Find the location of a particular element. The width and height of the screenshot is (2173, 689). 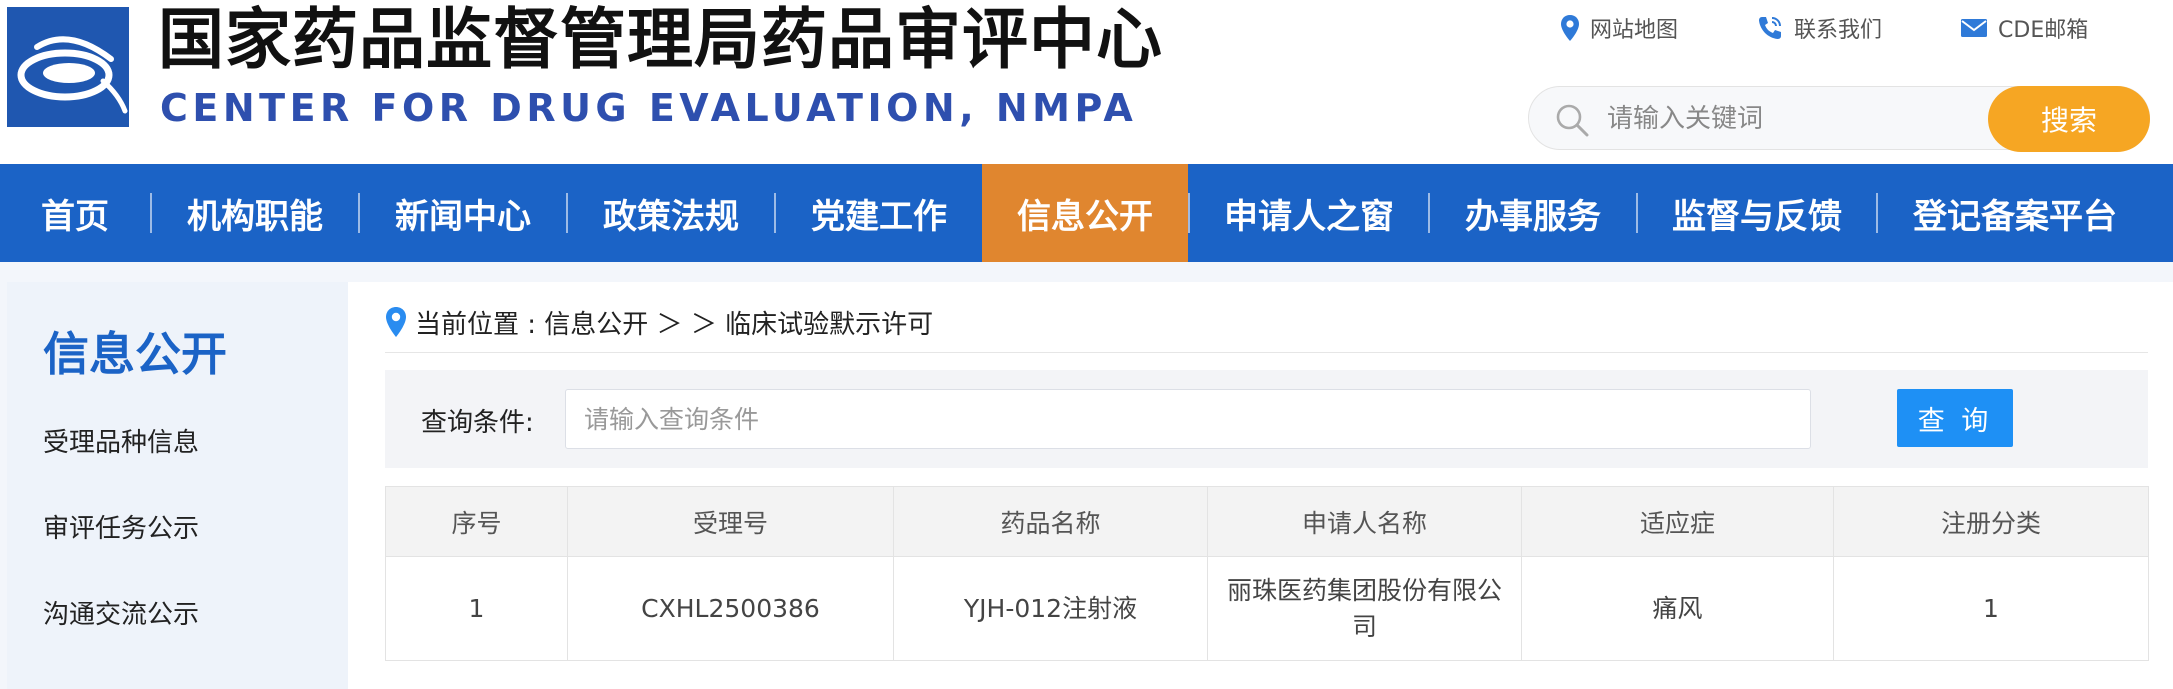

sidebar-title: 信息公开 is located at coordinates (135, 354).